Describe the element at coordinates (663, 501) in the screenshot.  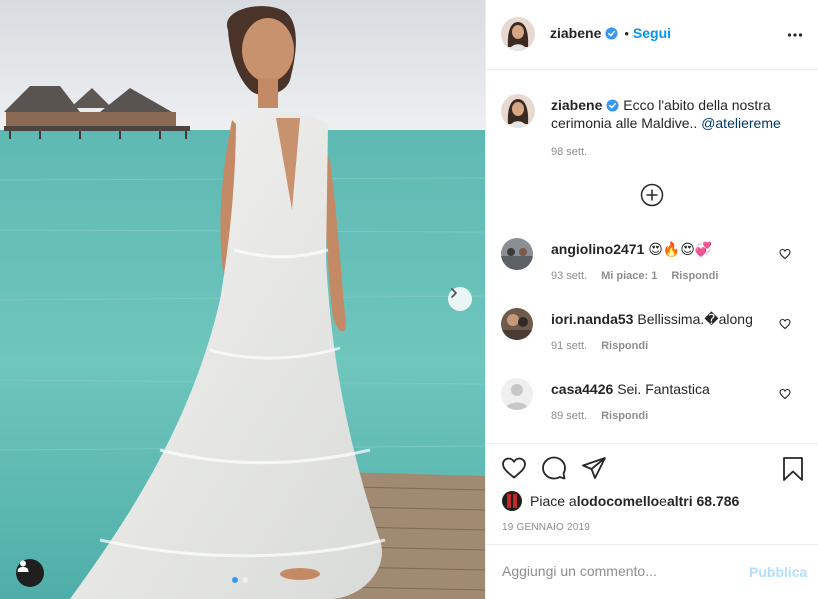
I see `likes-middle: e` at that location.